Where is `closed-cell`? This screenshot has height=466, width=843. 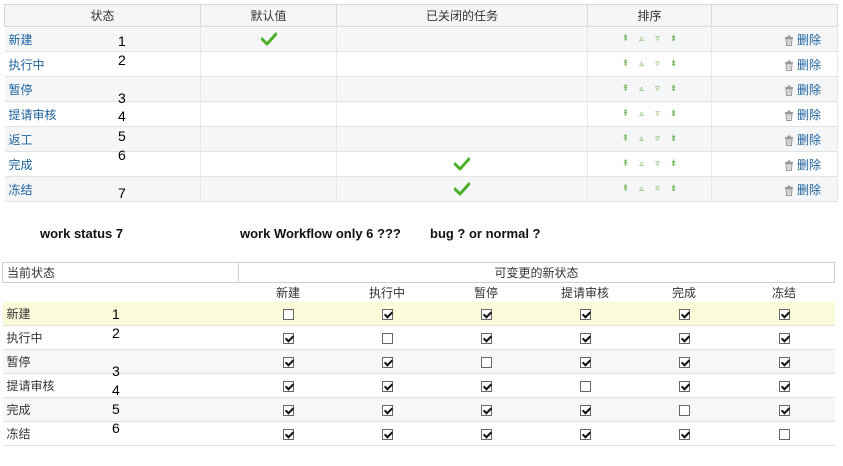 closed-cell is located at coordinates (462, 114).